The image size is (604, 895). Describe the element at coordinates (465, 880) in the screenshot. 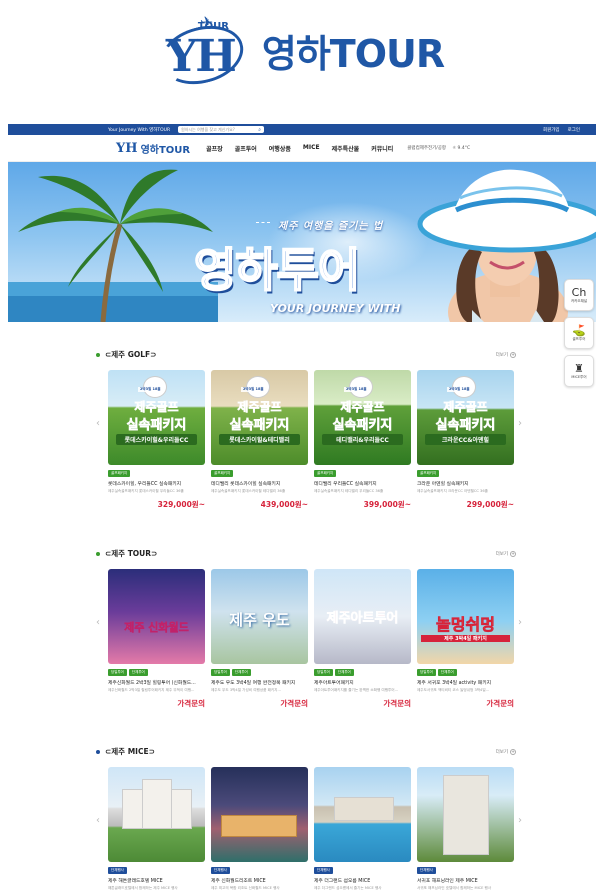

I see `product-title: 서귀포 해프닝라인 제주 MICE` at that location.